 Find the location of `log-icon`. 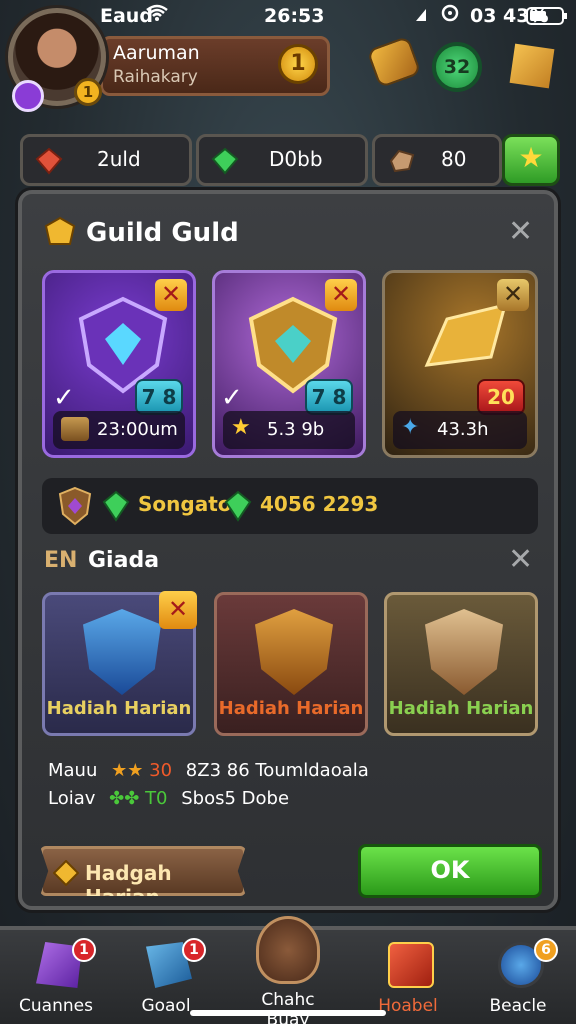

log-icon is located at coordinates (75, 429).